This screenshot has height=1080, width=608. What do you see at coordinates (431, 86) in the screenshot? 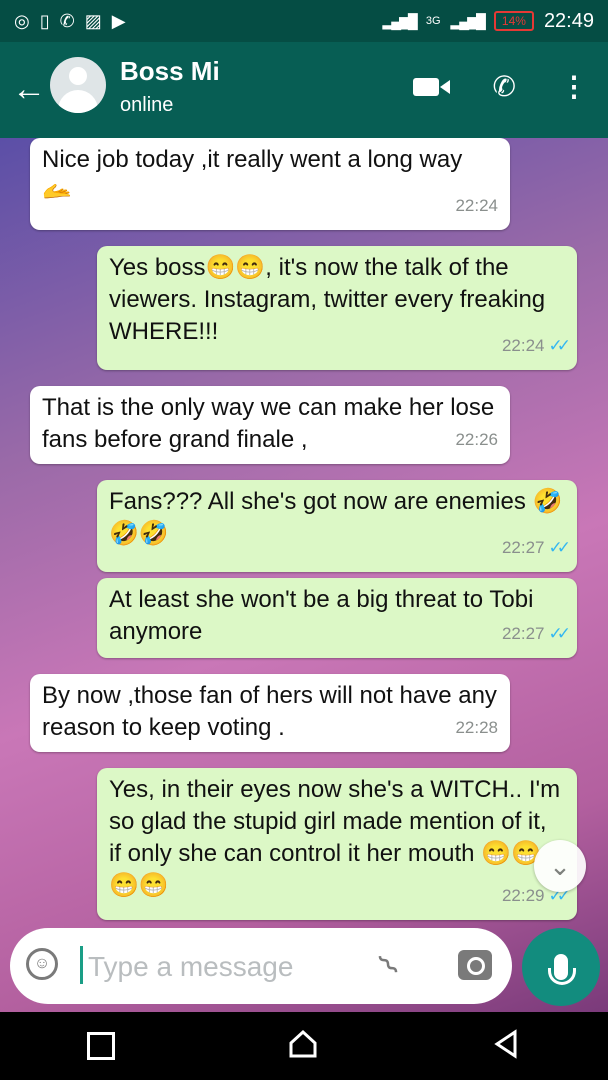
I see `video-call-icon` at bounding box center [431, 86].